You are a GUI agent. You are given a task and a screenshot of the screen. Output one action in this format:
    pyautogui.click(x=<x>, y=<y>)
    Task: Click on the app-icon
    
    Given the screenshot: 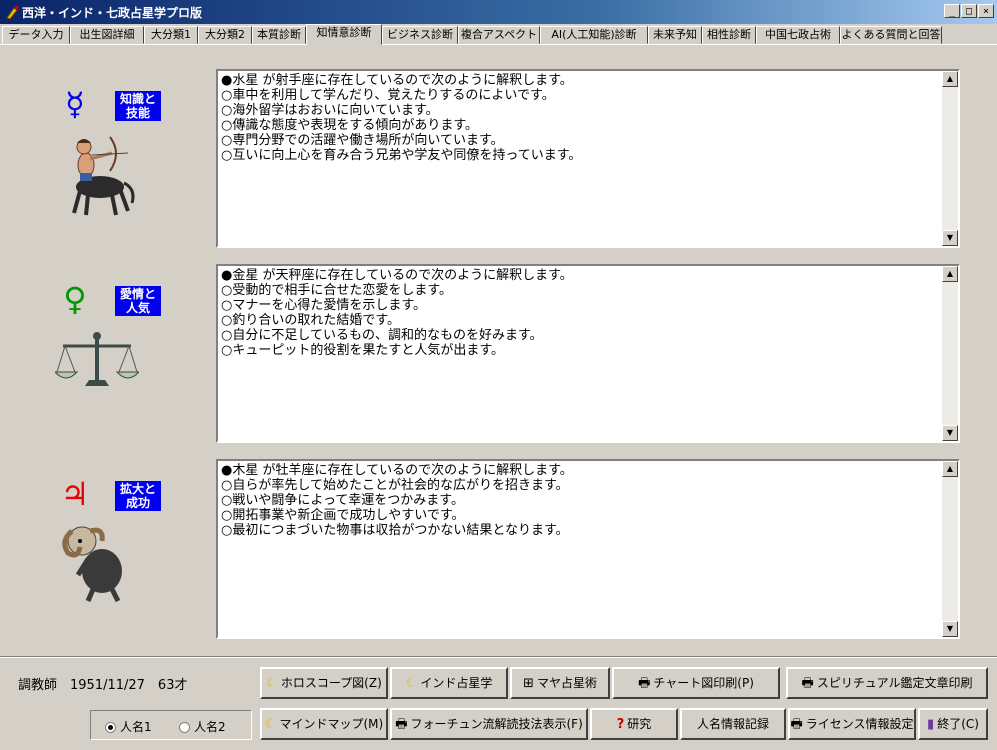 What is the action you would take?
    pyautogui.click(x=12, y=12)
    